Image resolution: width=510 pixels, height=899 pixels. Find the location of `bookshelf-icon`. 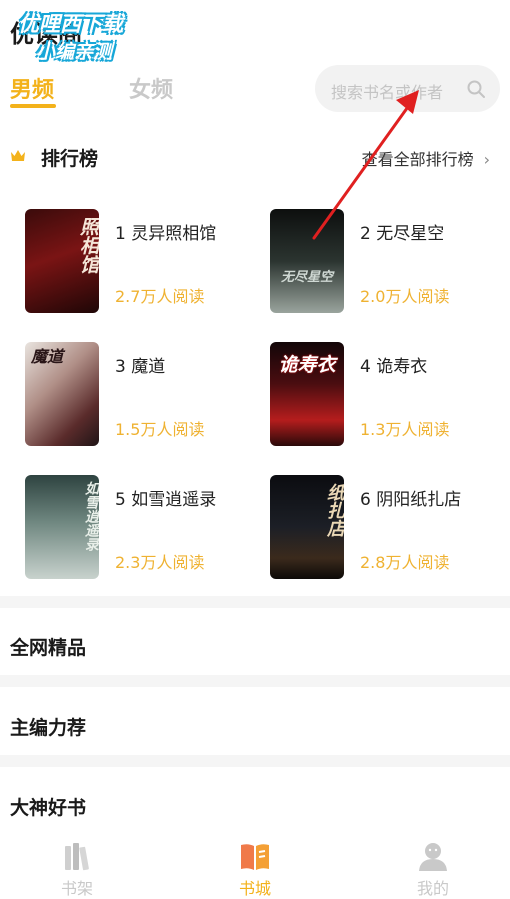

bookshelf-icon is located at coordinates (77, 857).